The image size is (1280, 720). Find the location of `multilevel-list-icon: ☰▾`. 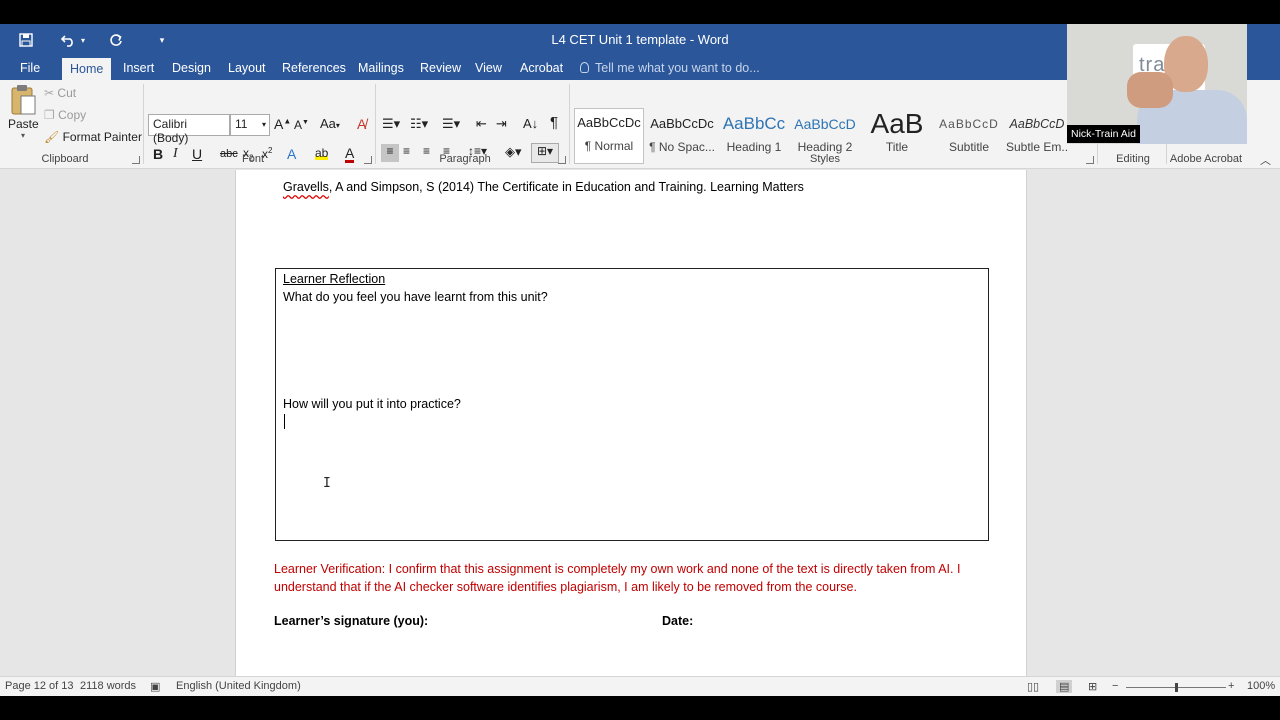

multilevel-list-icon: ☰▾ is located at coordinates (451, 124).